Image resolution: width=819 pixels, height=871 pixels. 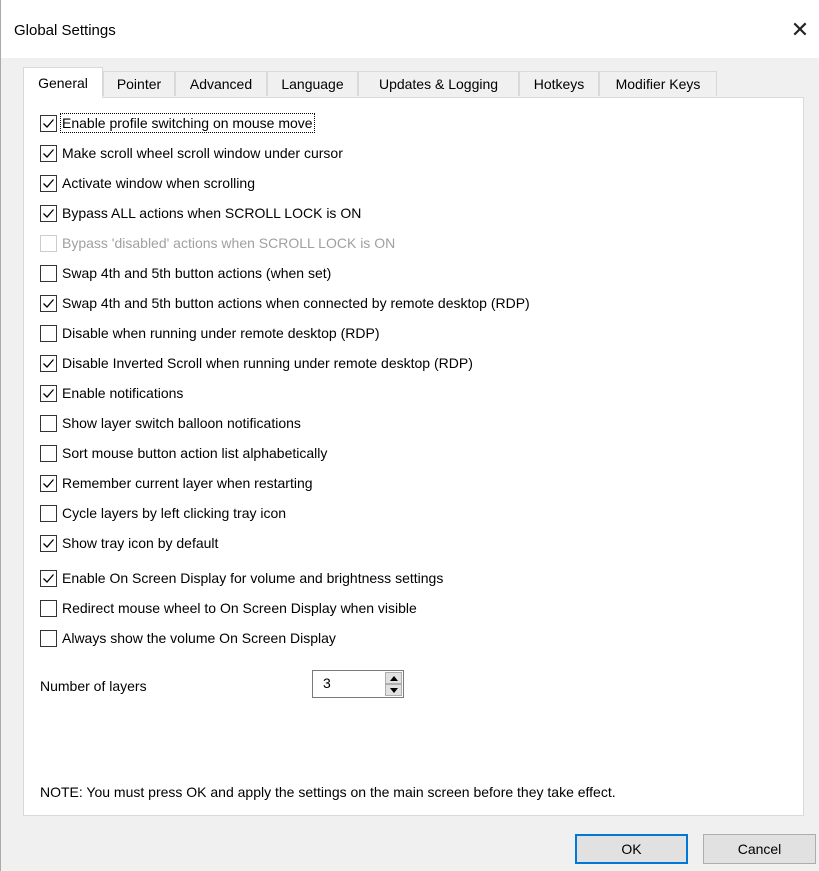 What do you see at coordinates (799, 30) in the screenshot?
I see `close-icon: ✕` at bounding box center [799, 30].